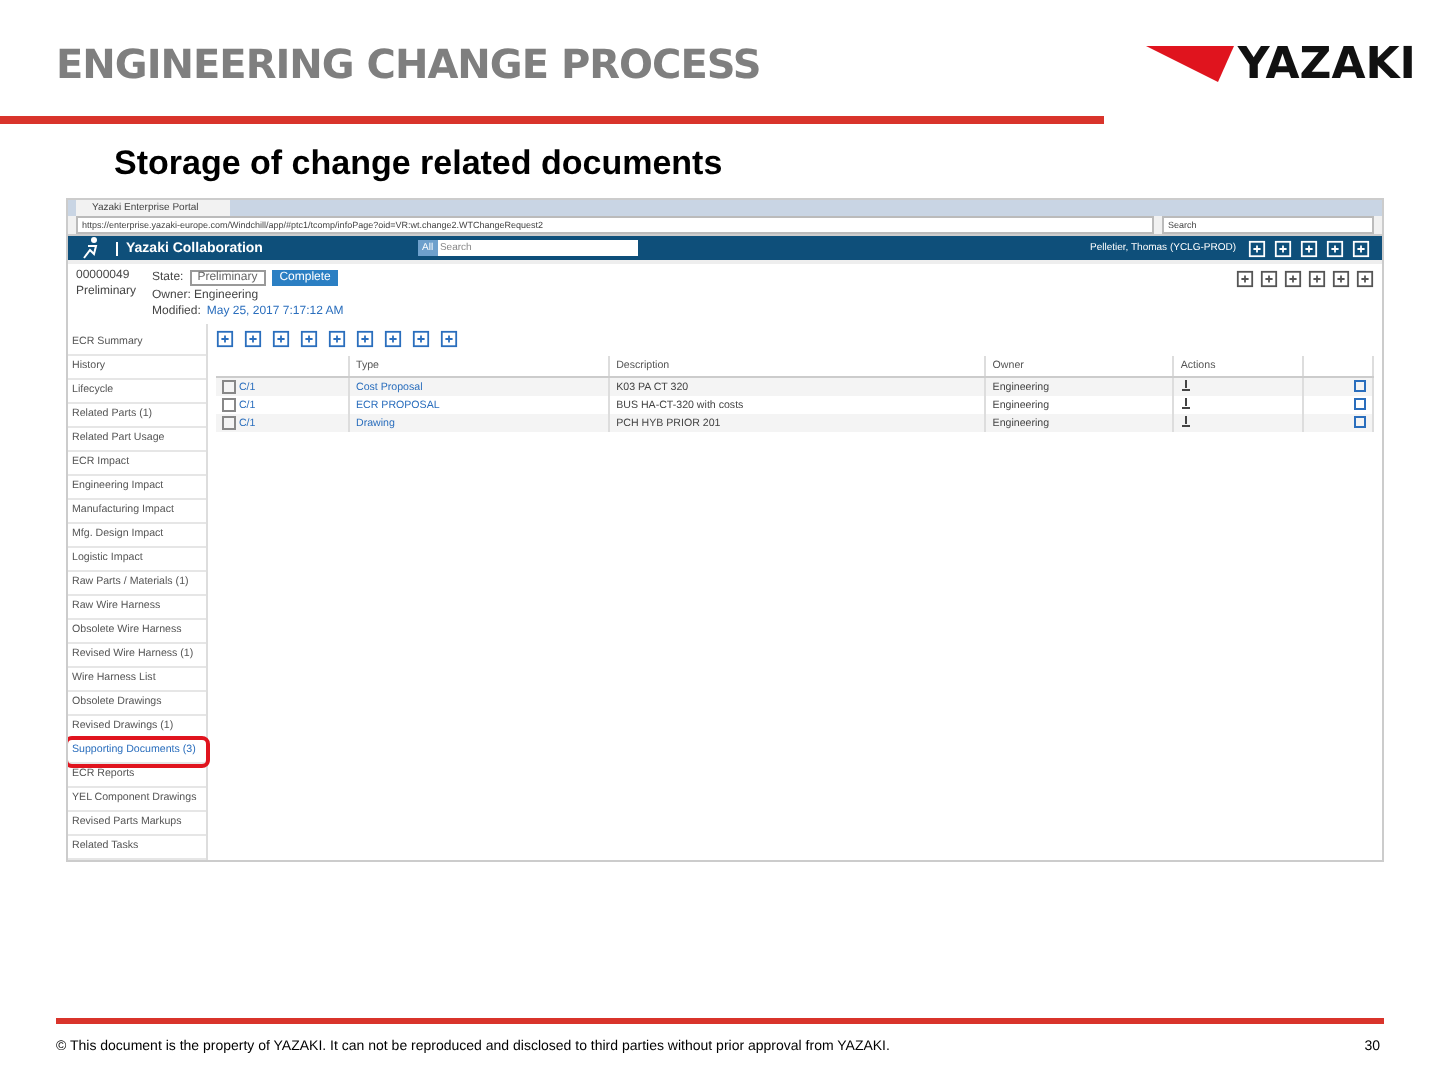 The height and width of the screenshot is (1080, 1440). Describe the element at coordinates (408, 64) in the screenshot. I see `slide-title: ENGINEERING CHANGE PROCESS` at that location.